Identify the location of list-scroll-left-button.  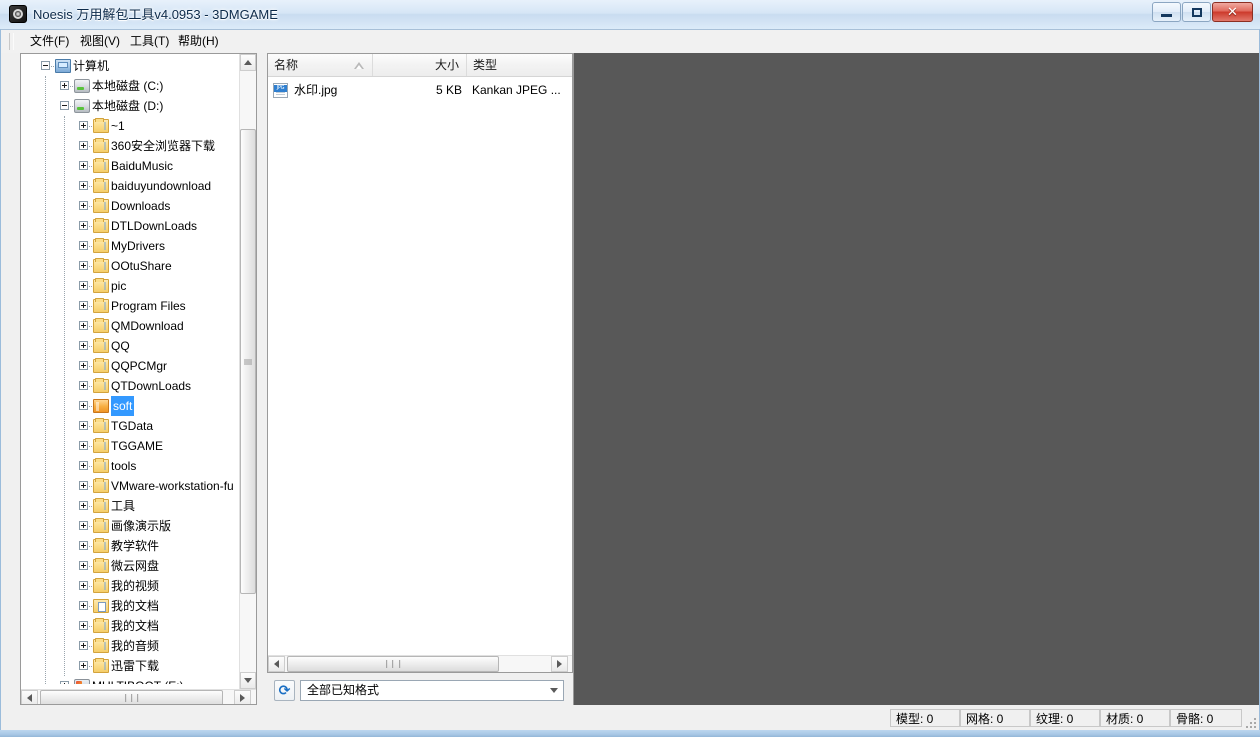
(276, 664).